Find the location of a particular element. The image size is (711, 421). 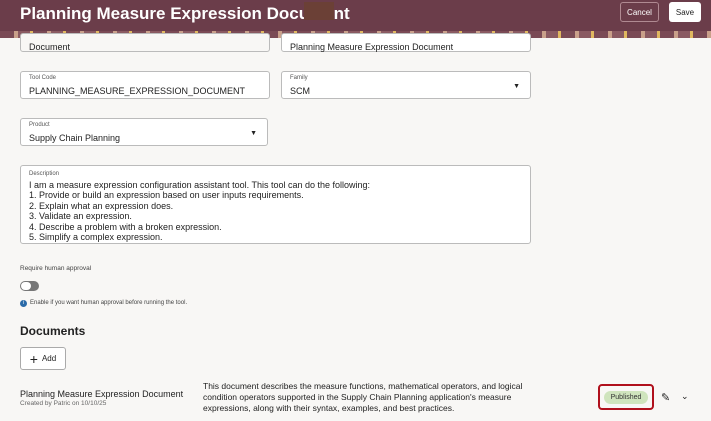

cancel-button: Cancel is located at coordinates (639, 12).